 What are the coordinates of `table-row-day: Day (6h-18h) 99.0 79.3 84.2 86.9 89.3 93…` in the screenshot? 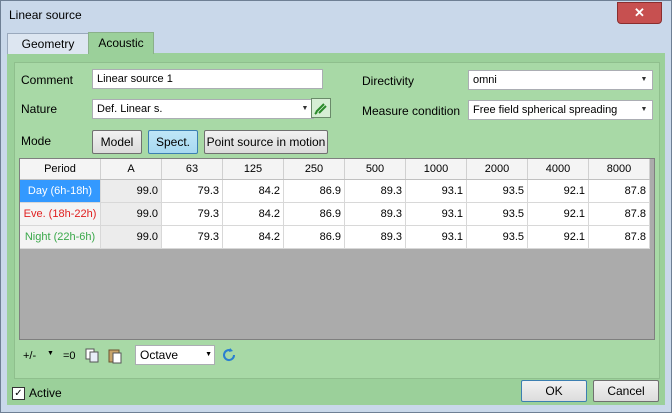 It's located at (335, 191).